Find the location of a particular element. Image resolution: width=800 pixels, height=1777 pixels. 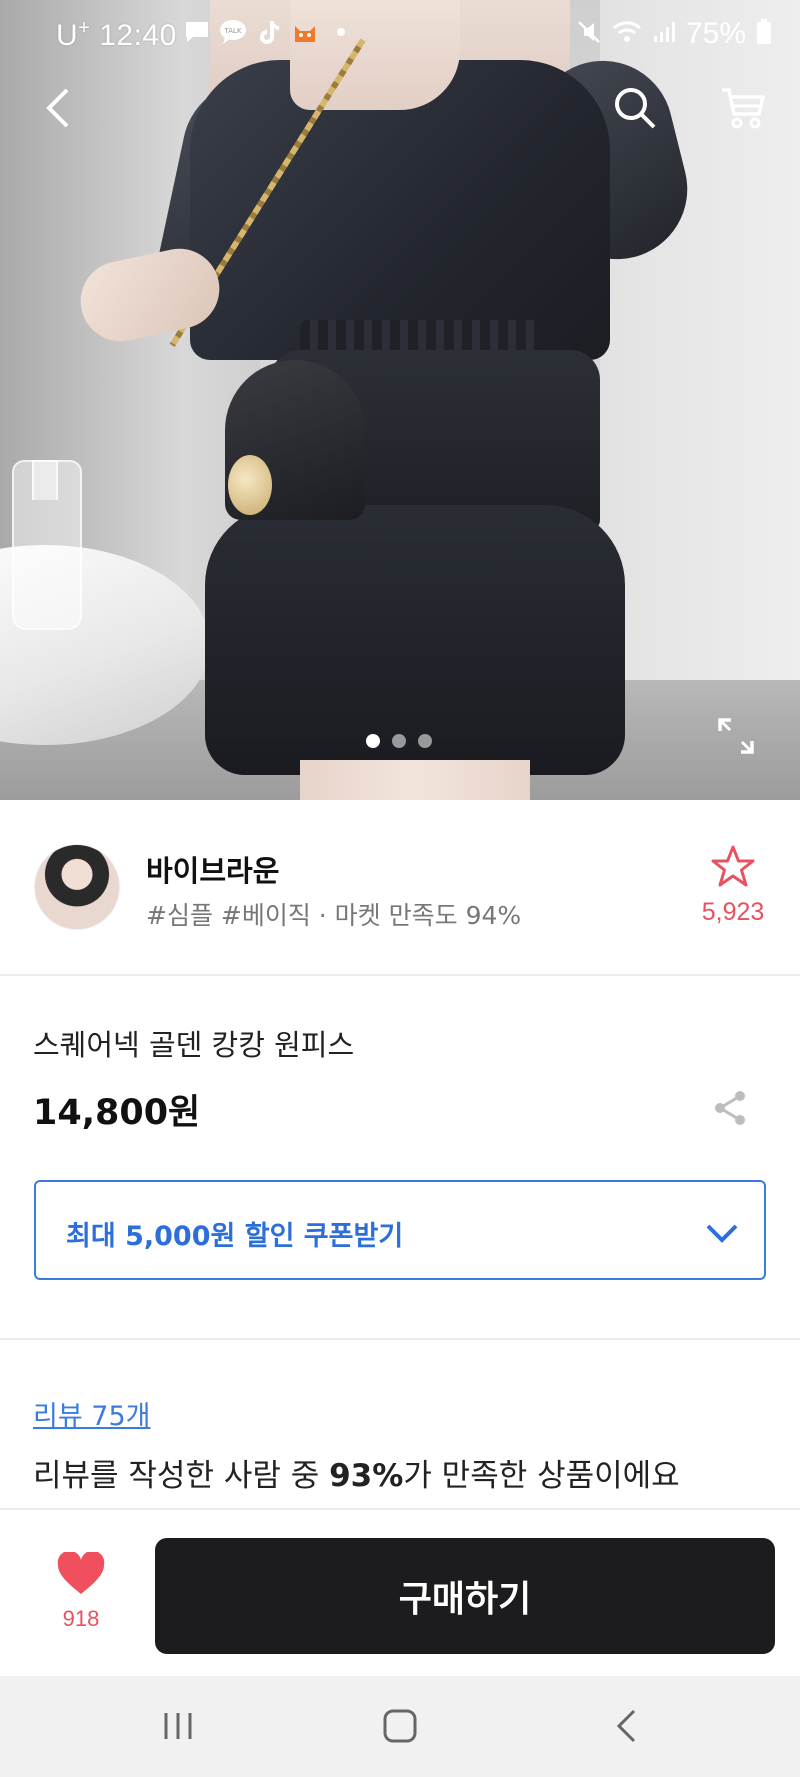

expand-icon is located at coordinates (736, 736).